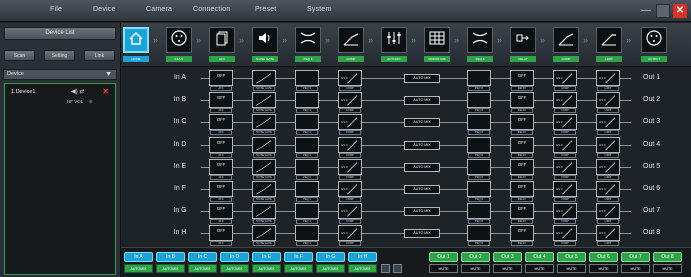  Describe the element at coordinates (138, 257) in the screenshot. I see `input-channel-button: In A` at that location.